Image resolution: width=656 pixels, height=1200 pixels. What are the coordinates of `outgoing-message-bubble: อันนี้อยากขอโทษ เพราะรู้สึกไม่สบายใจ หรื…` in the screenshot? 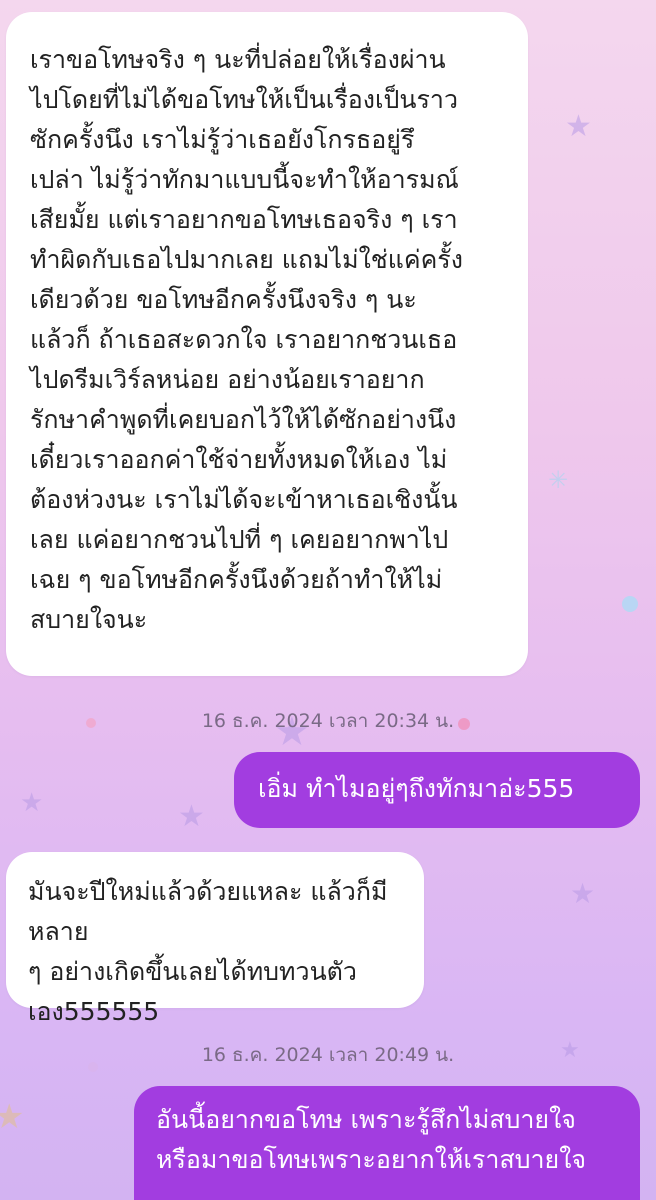 It's located at (387, 1143).